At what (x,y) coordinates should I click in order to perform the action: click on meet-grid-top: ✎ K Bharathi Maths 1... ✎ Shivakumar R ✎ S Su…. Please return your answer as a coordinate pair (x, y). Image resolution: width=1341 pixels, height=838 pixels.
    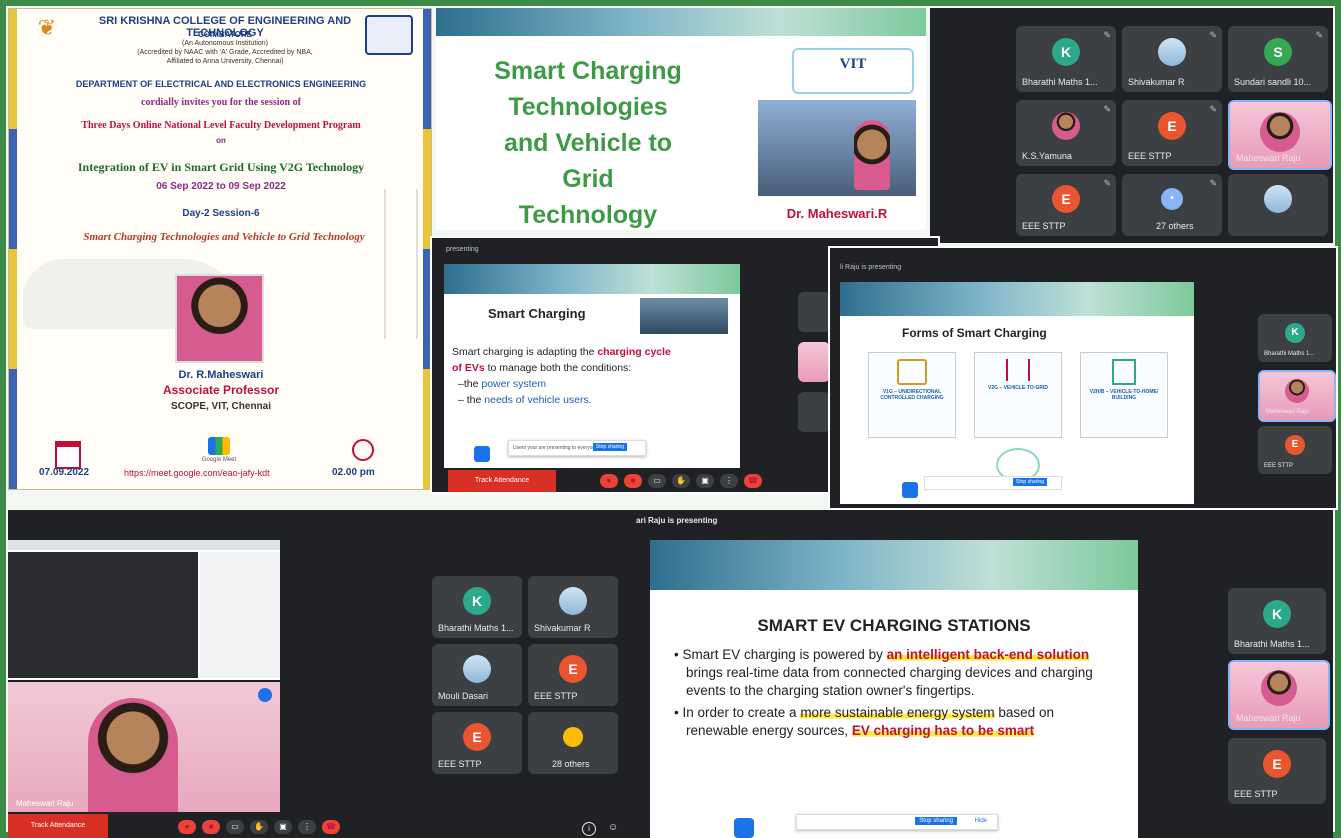
    Looking at the image, I should click on (1131, 125).